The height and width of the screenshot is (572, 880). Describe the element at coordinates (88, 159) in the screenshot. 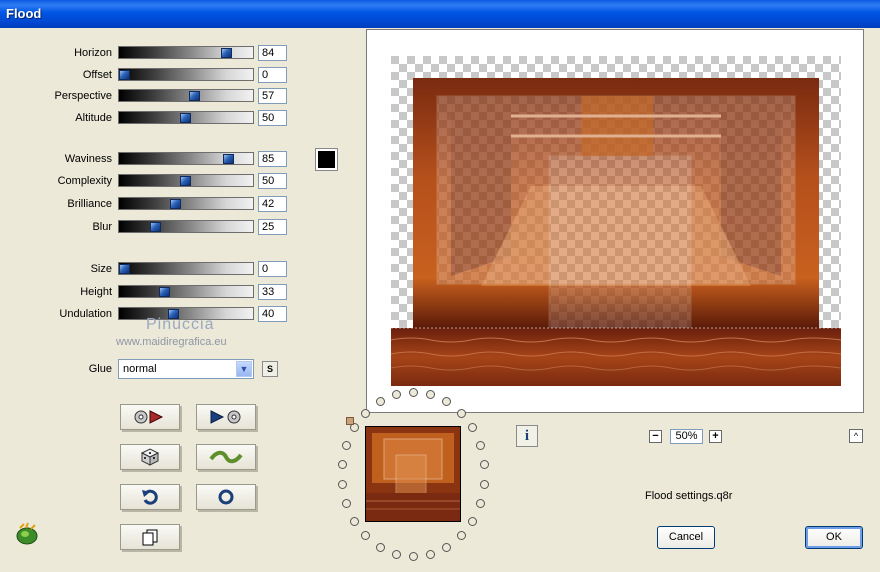

I see `slider-label: Waviness` at that location.